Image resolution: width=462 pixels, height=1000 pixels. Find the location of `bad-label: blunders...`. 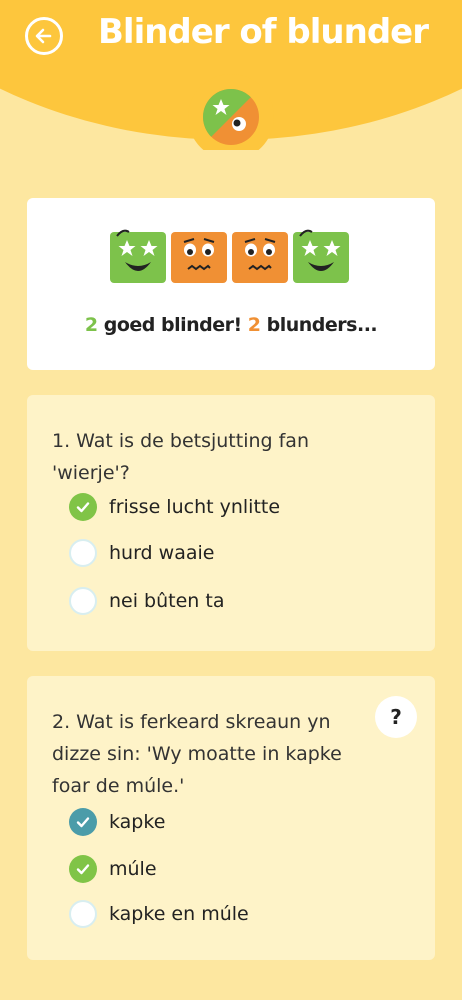

bad-label: blunders... is located at coordinates (322, 325).